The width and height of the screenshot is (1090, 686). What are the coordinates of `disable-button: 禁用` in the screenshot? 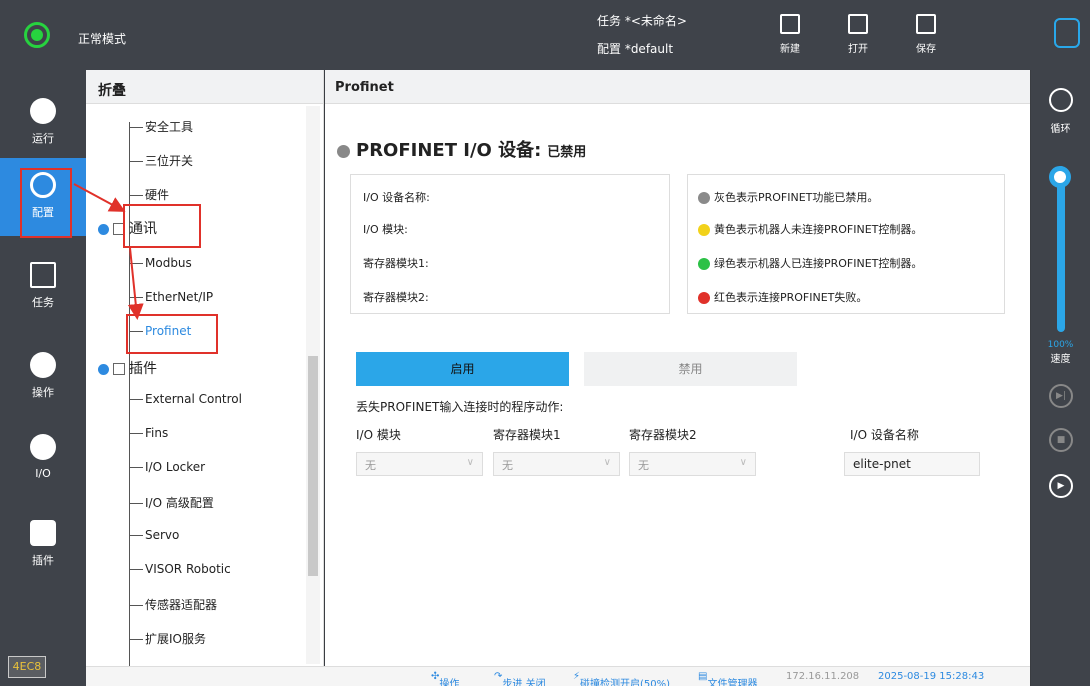 It's located at (690, 369).